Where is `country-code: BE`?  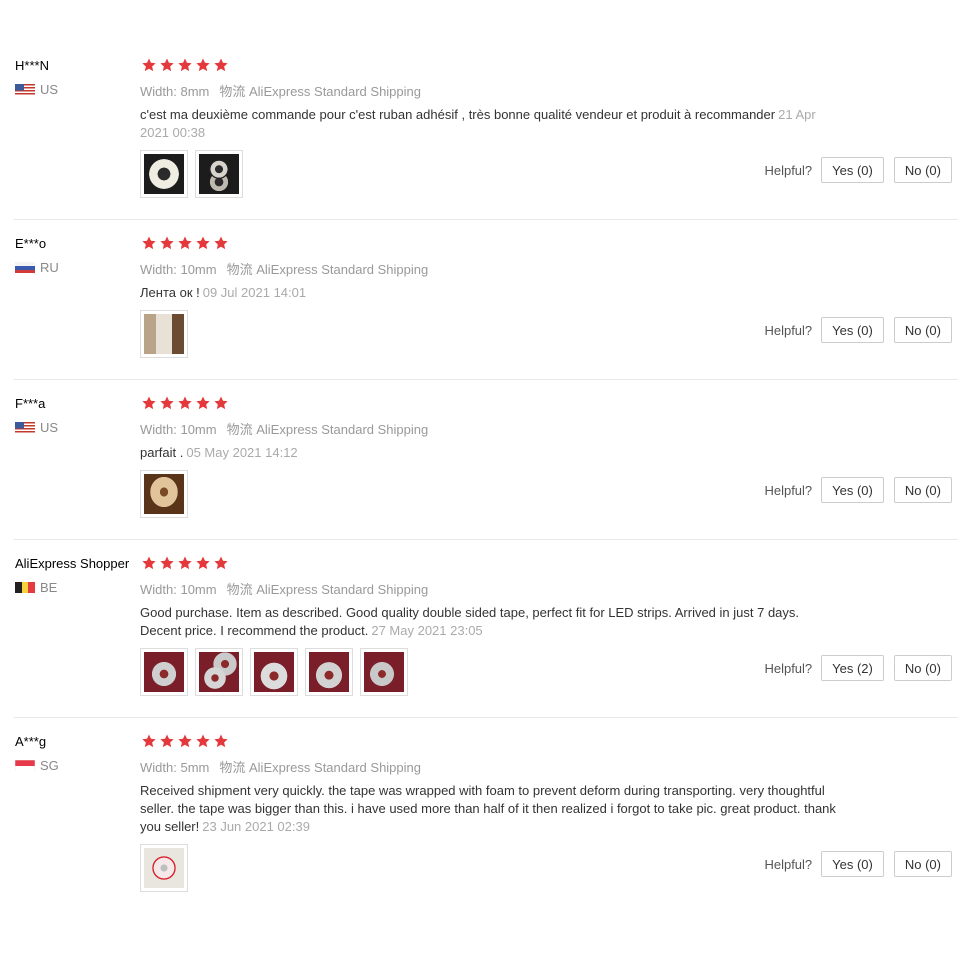 country-code: BE is located at coordinates (49, 587).